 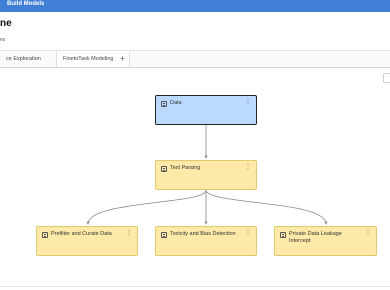 What do you see at coordinates (164, 104) in the screenshot?
I see `table-icon` at bounding box center [164, 104].